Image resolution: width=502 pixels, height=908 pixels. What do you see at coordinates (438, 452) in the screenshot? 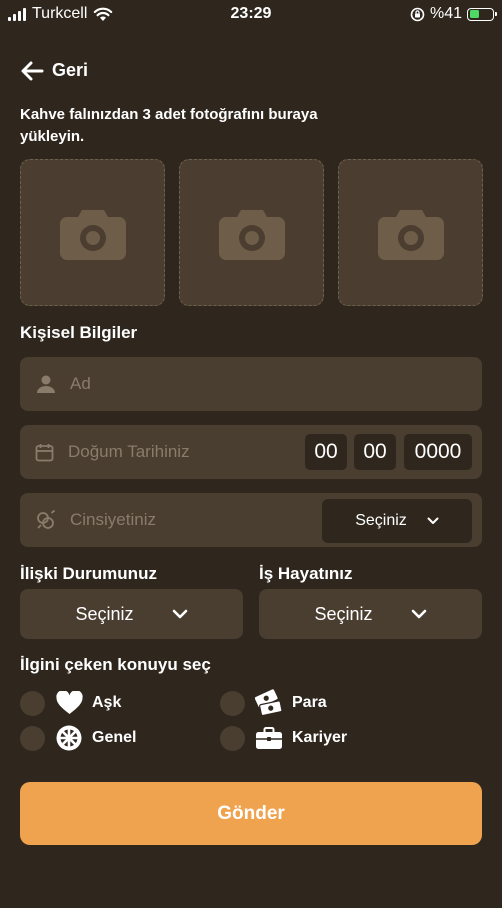
I see `birth-year-input: 0000` at bounding box center [438, 452].